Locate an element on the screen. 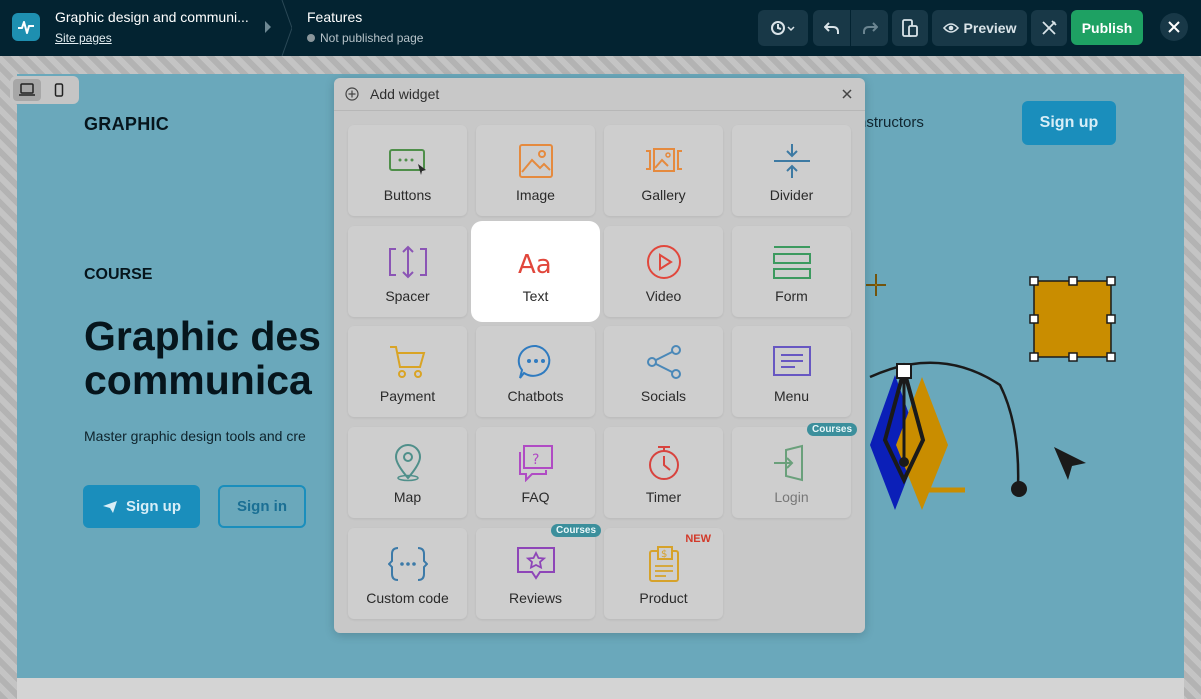 The image size is (1201, 699). form-icon is located at coordinates (792, 262).